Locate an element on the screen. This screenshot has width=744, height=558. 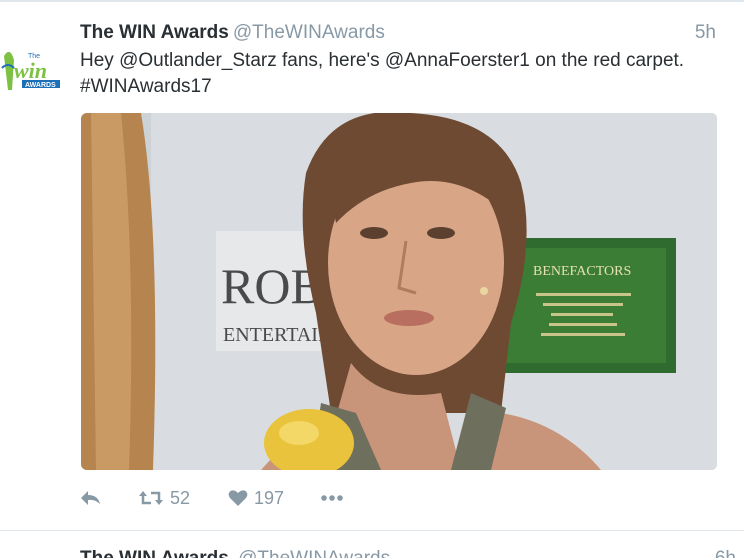
next-tweet-header: The WIN Awards @TheWINAwards 6h is located at coordinates (410, 553).